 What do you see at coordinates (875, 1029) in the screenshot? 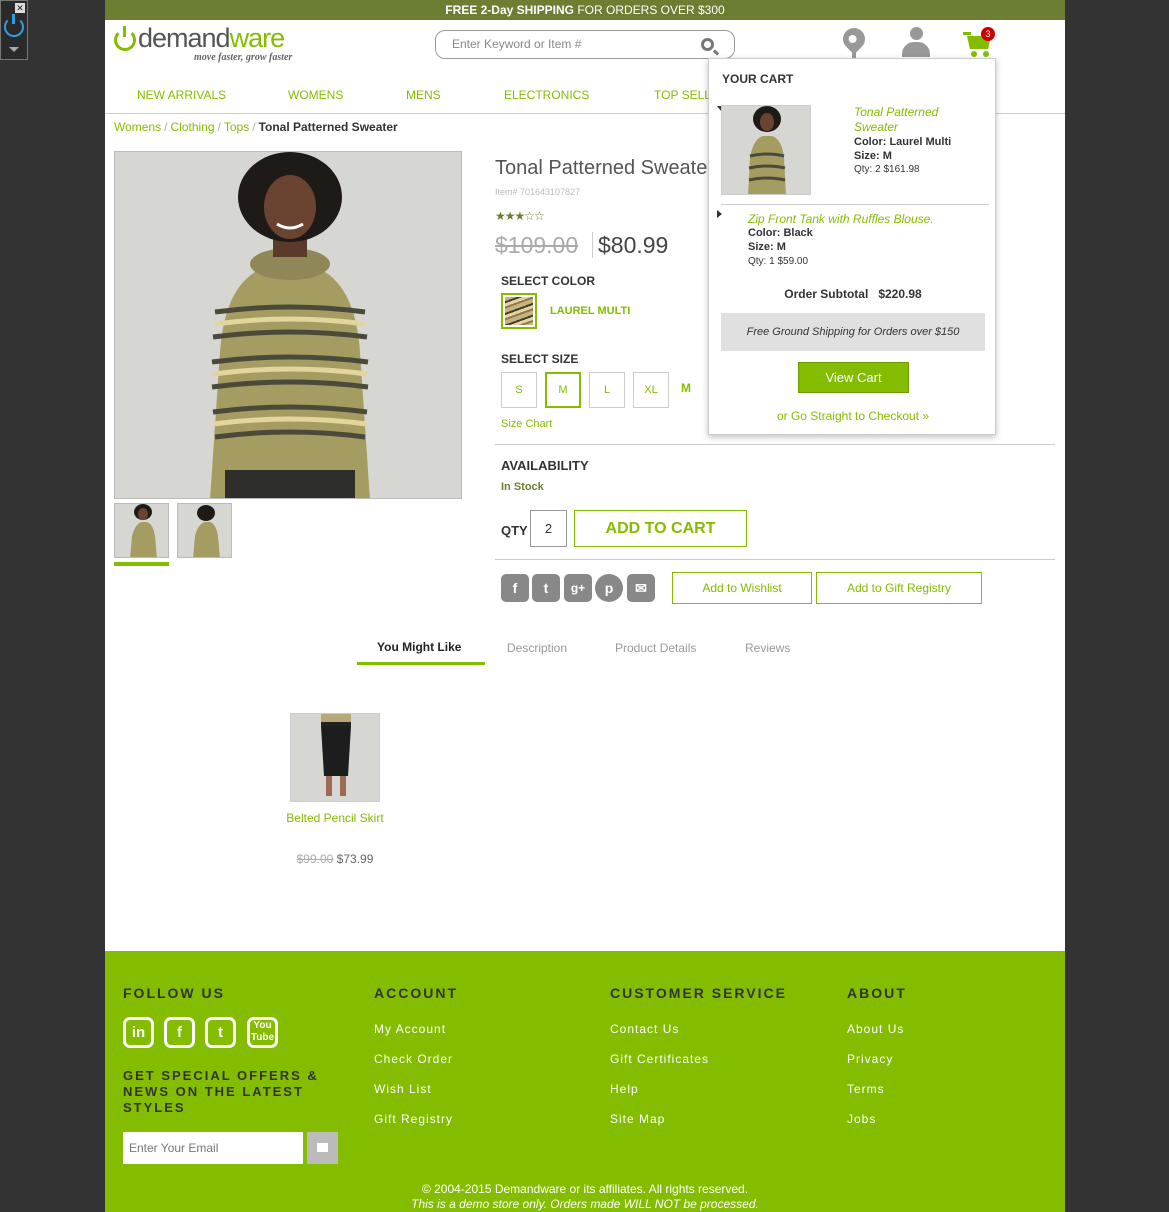
I see `footer-link-about-us: About Us` at bounding box center [875, 1029].